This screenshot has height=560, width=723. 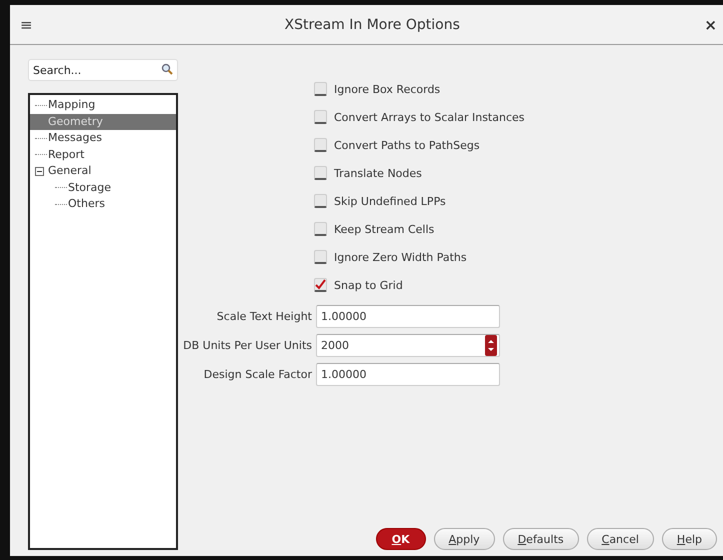 What do you see at coordinates (407, 145) in the screenshot?
I see `checkbox-label: Convert Paths to PathSegs` at bounding box center [407, 145].